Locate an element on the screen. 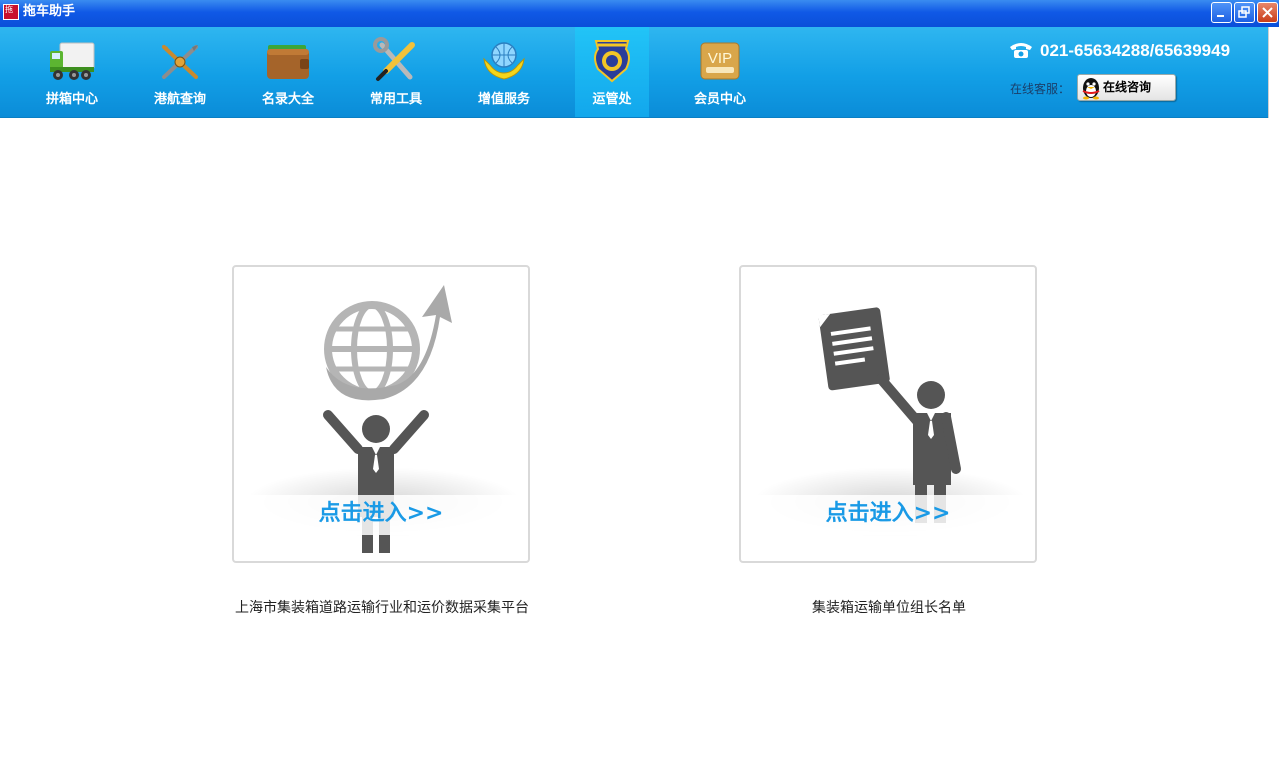 The height and width of the screenshot is (770, 1279). nav-item-directory: 名录大全 is located at coordinates (288, 72).